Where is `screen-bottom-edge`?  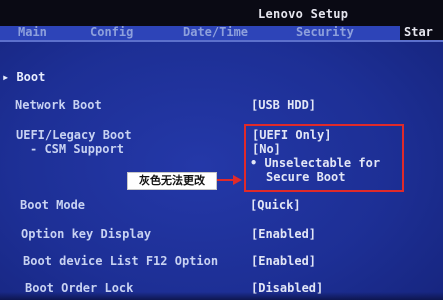 screen-bottom-edge is located at coordinates (221, 296).